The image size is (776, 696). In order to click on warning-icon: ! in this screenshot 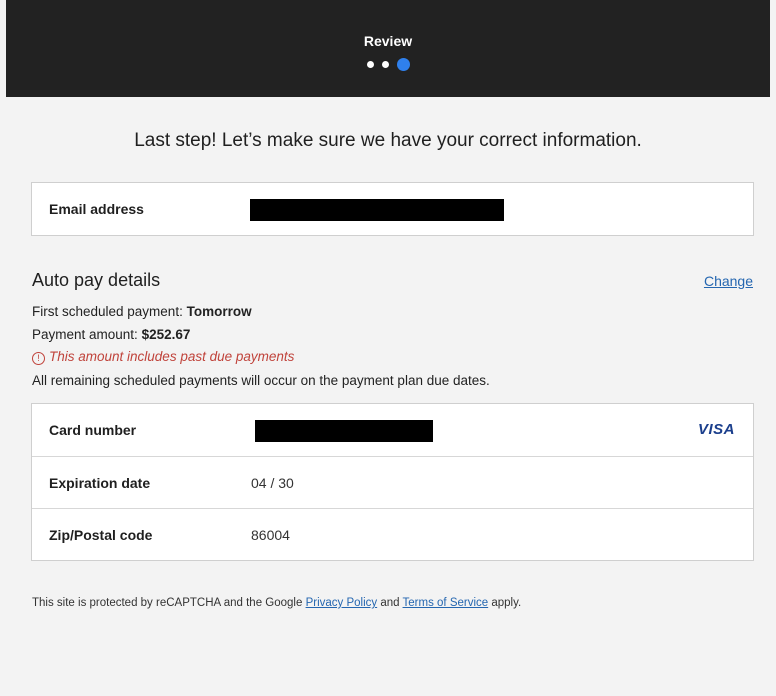, I will do `click(38, 358)`.